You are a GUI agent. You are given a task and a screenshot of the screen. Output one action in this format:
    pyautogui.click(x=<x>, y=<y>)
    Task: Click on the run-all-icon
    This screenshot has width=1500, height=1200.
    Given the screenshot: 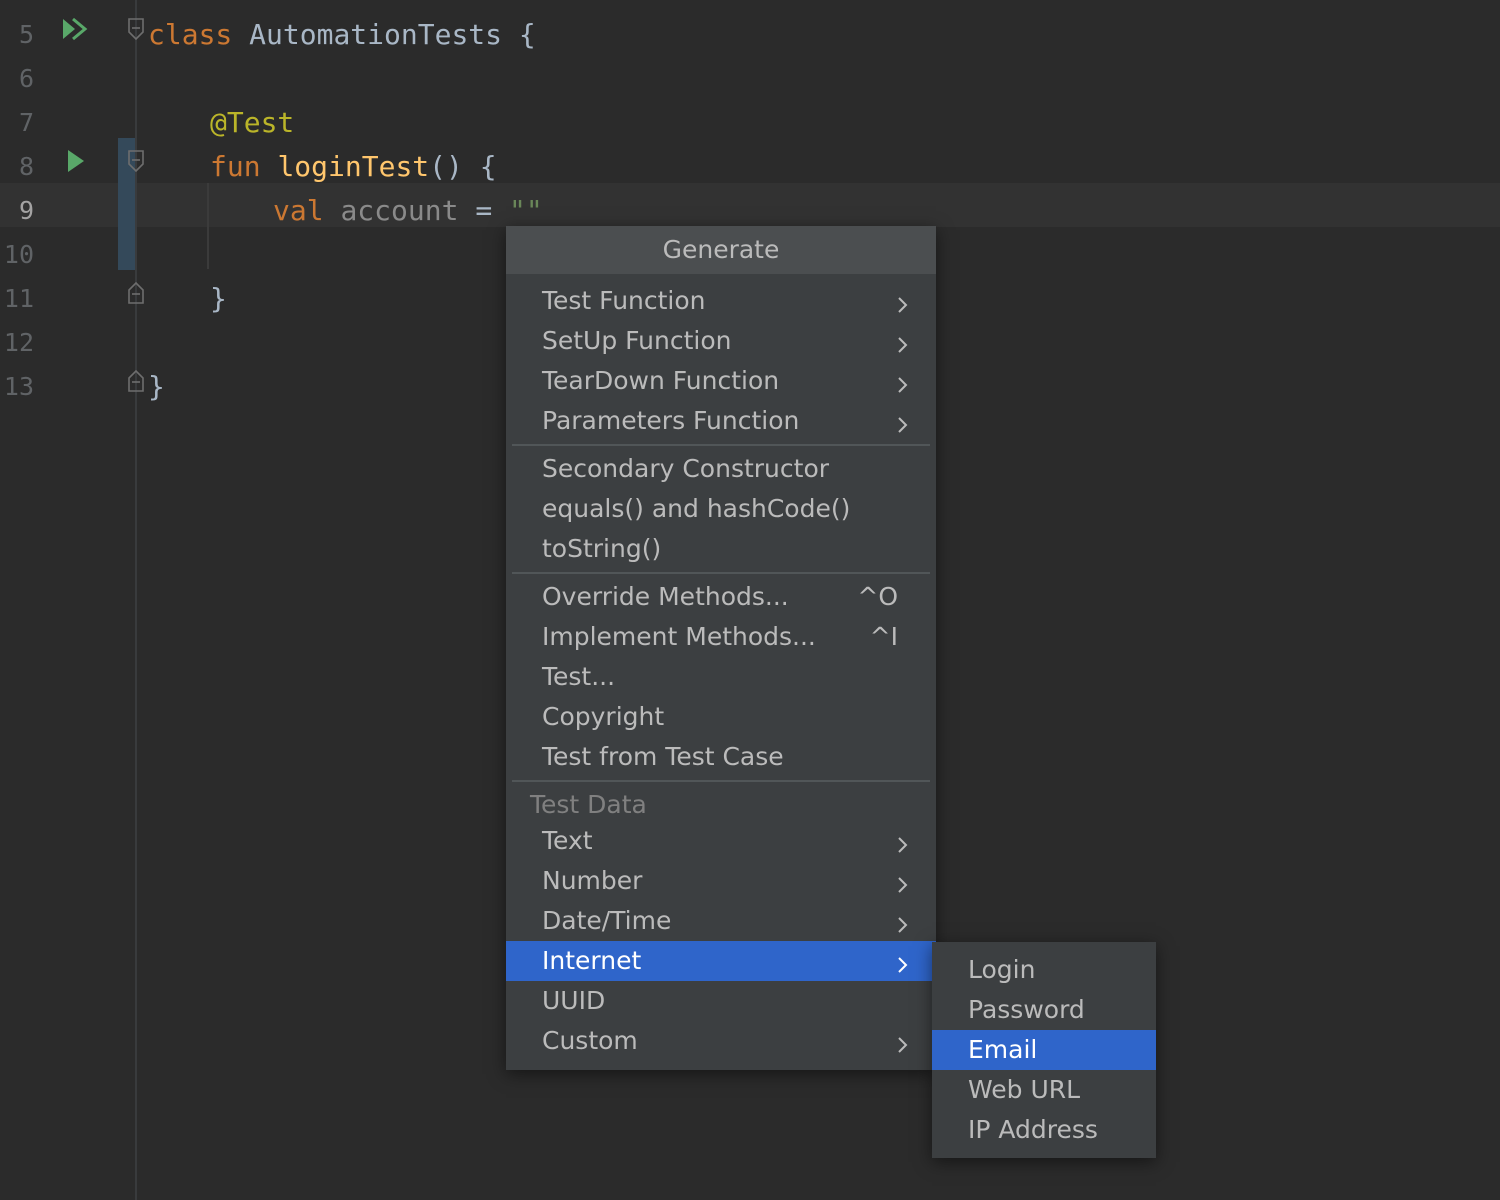 What is the action you would take?
    pyautogui.click(x=75, y=29)
    